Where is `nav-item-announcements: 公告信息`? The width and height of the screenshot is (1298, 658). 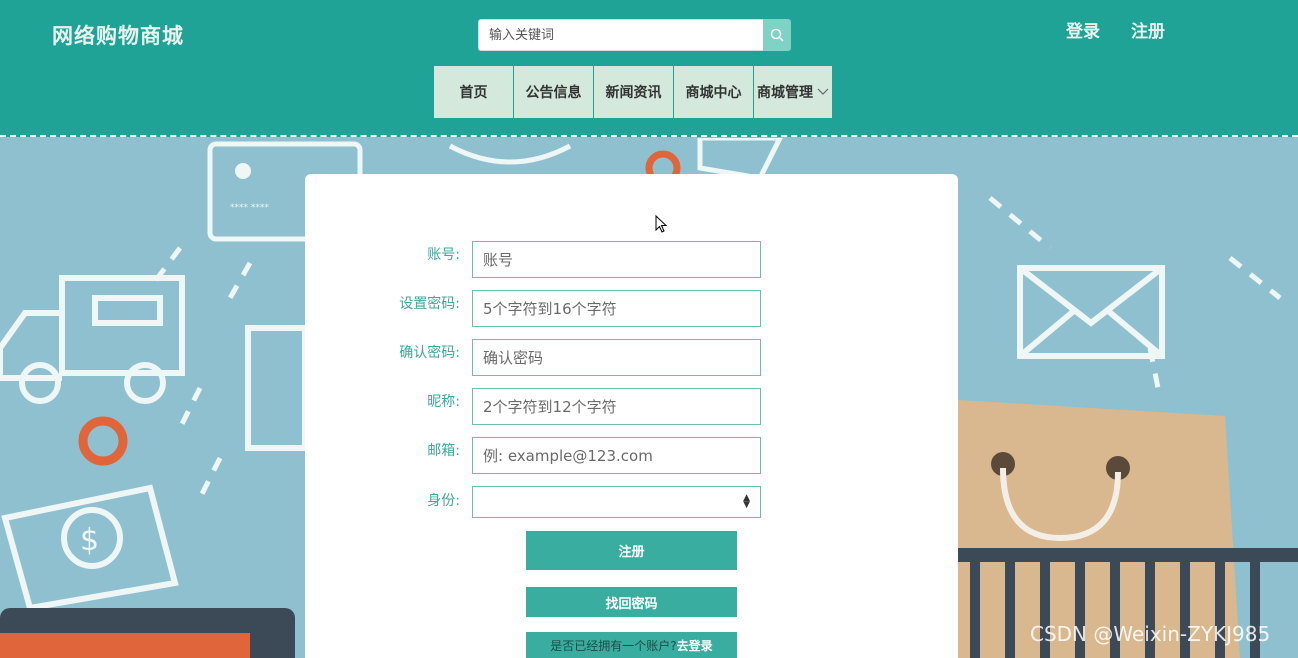
nav-item-announcements: 公告信息 is located at coordinates (553, 92).